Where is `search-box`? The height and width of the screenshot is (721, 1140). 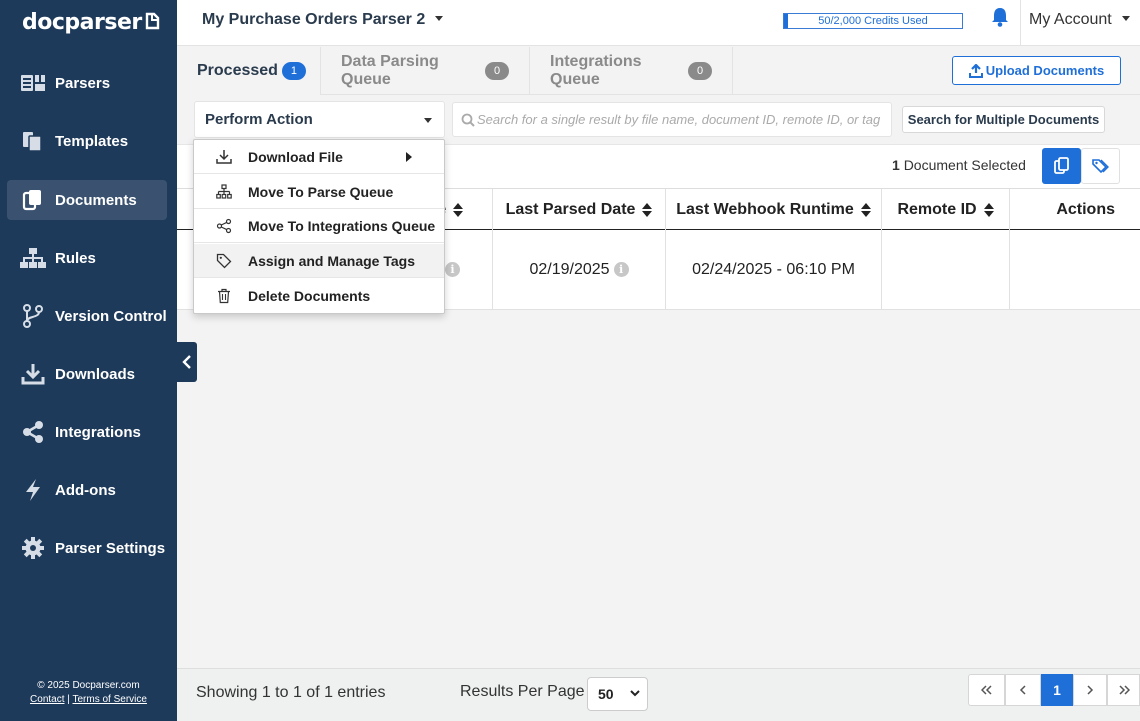 search-box is located at coordinates (672, 119).